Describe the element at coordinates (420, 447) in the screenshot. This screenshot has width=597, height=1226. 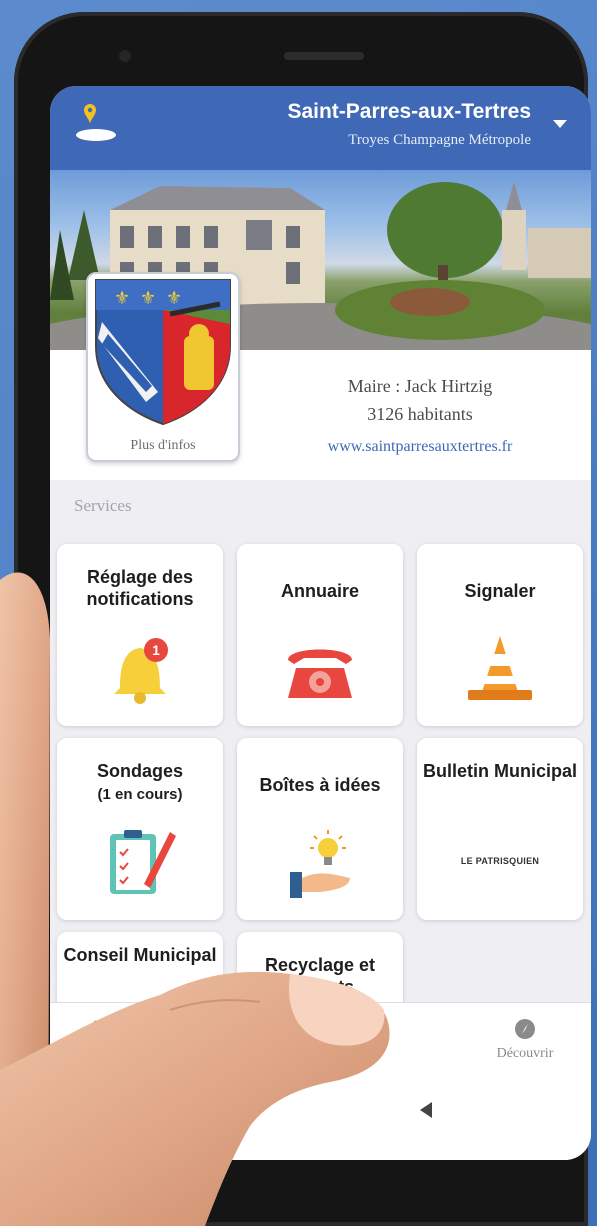
I see `website-link: www.saintparresauxtertres.fr` at that location.